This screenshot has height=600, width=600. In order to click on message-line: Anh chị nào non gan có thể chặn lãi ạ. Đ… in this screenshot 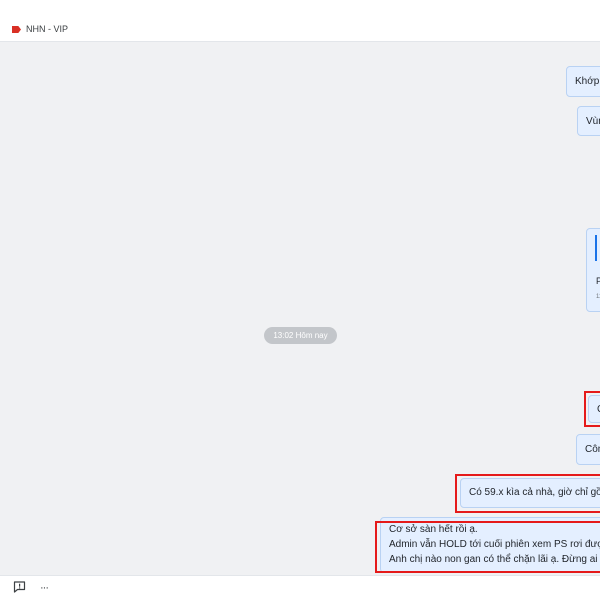, I will do `click(494, 559)`.